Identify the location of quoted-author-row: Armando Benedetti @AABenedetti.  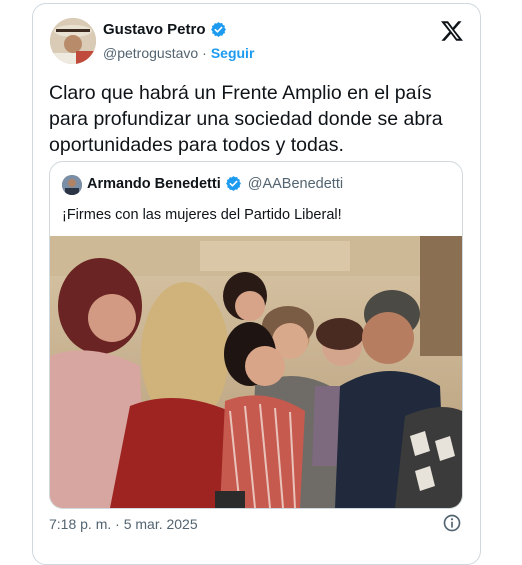
(215, 183).